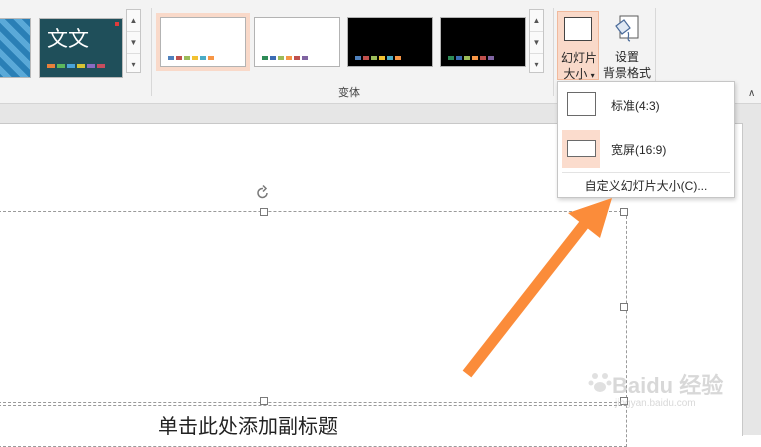 This screenshot has height=447, width=761. Describe the element at coordinates (627, 28) in the screenshot. I see `format-background-icon` at that location.